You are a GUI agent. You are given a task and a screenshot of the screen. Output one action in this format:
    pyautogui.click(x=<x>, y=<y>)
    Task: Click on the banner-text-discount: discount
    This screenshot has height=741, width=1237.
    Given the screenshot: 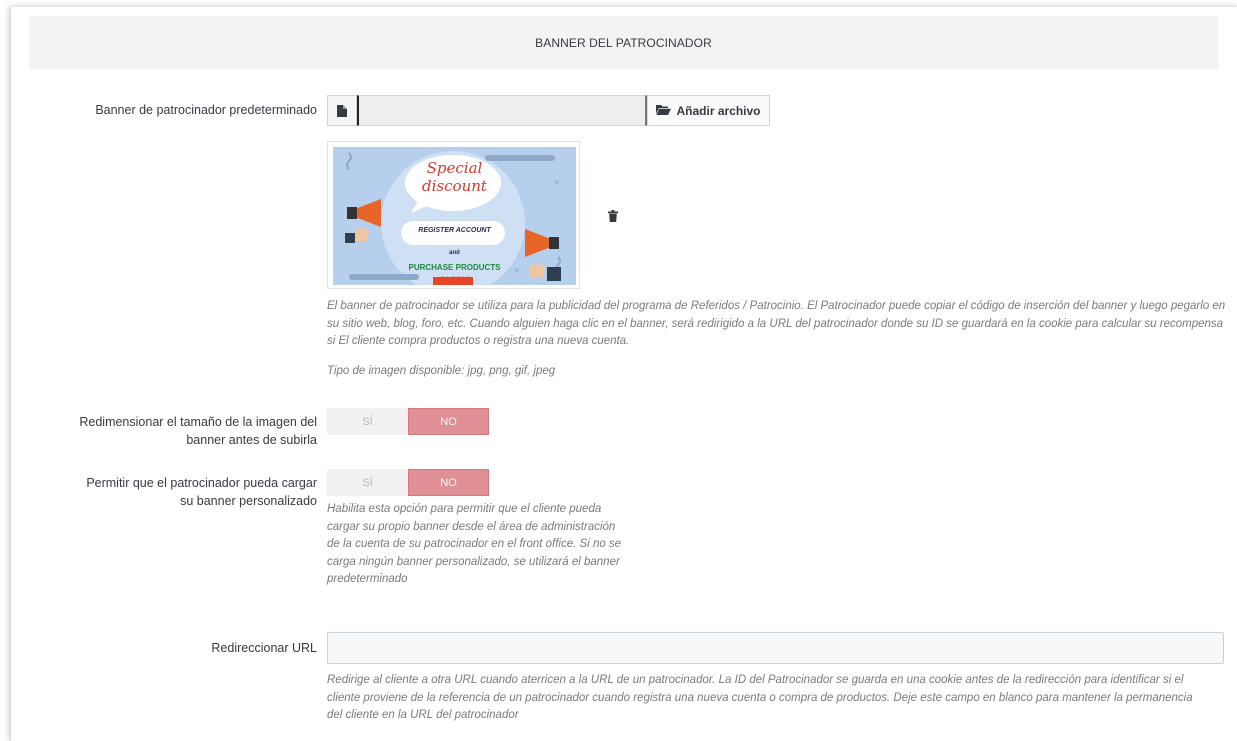 What is the action you would take?
    pyautogui.click(x=454, y=186)
    